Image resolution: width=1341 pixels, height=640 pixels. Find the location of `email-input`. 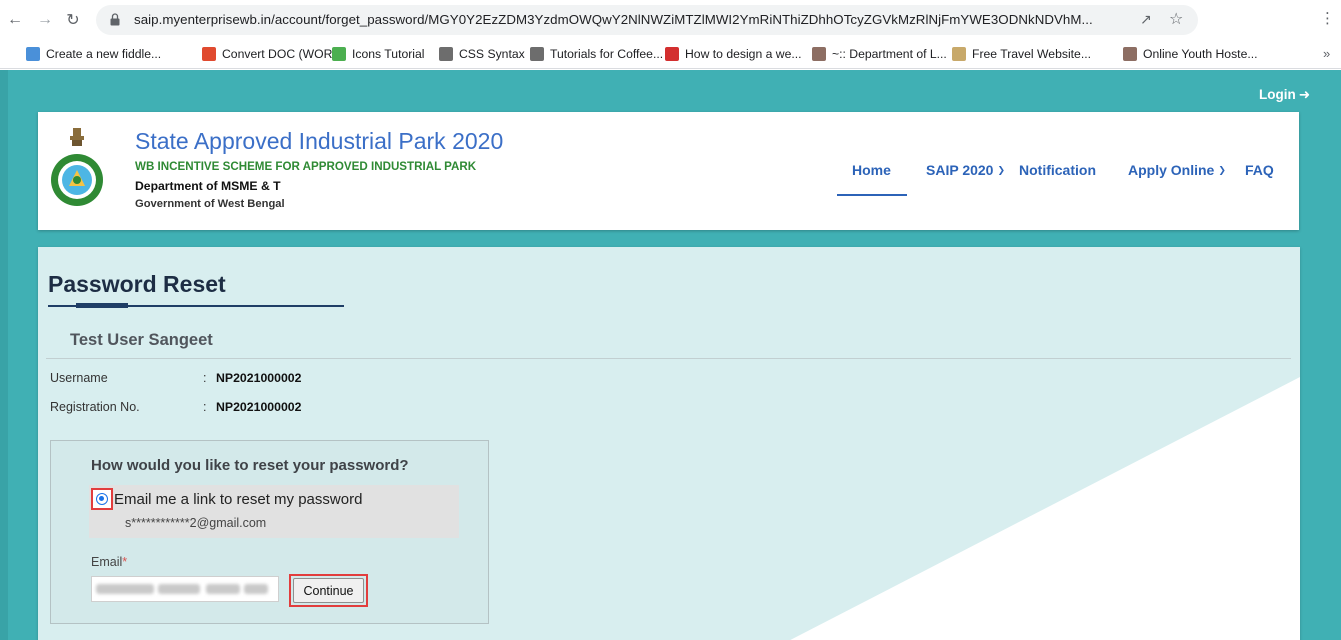

email-input is located at coordinates (185, 589).